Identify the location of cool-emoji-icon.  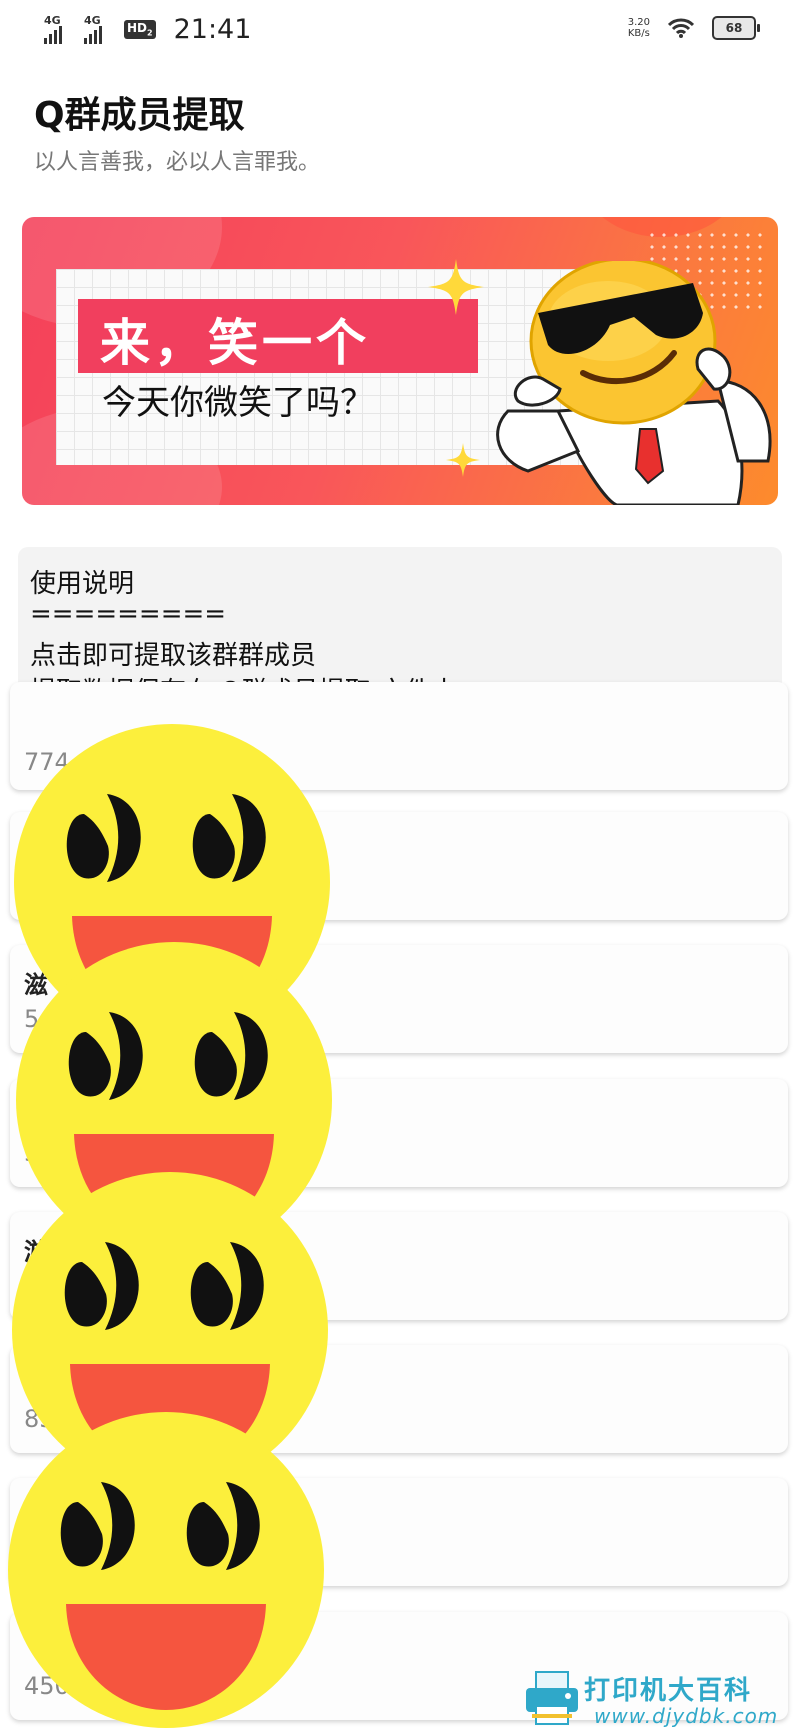
(634, 383).